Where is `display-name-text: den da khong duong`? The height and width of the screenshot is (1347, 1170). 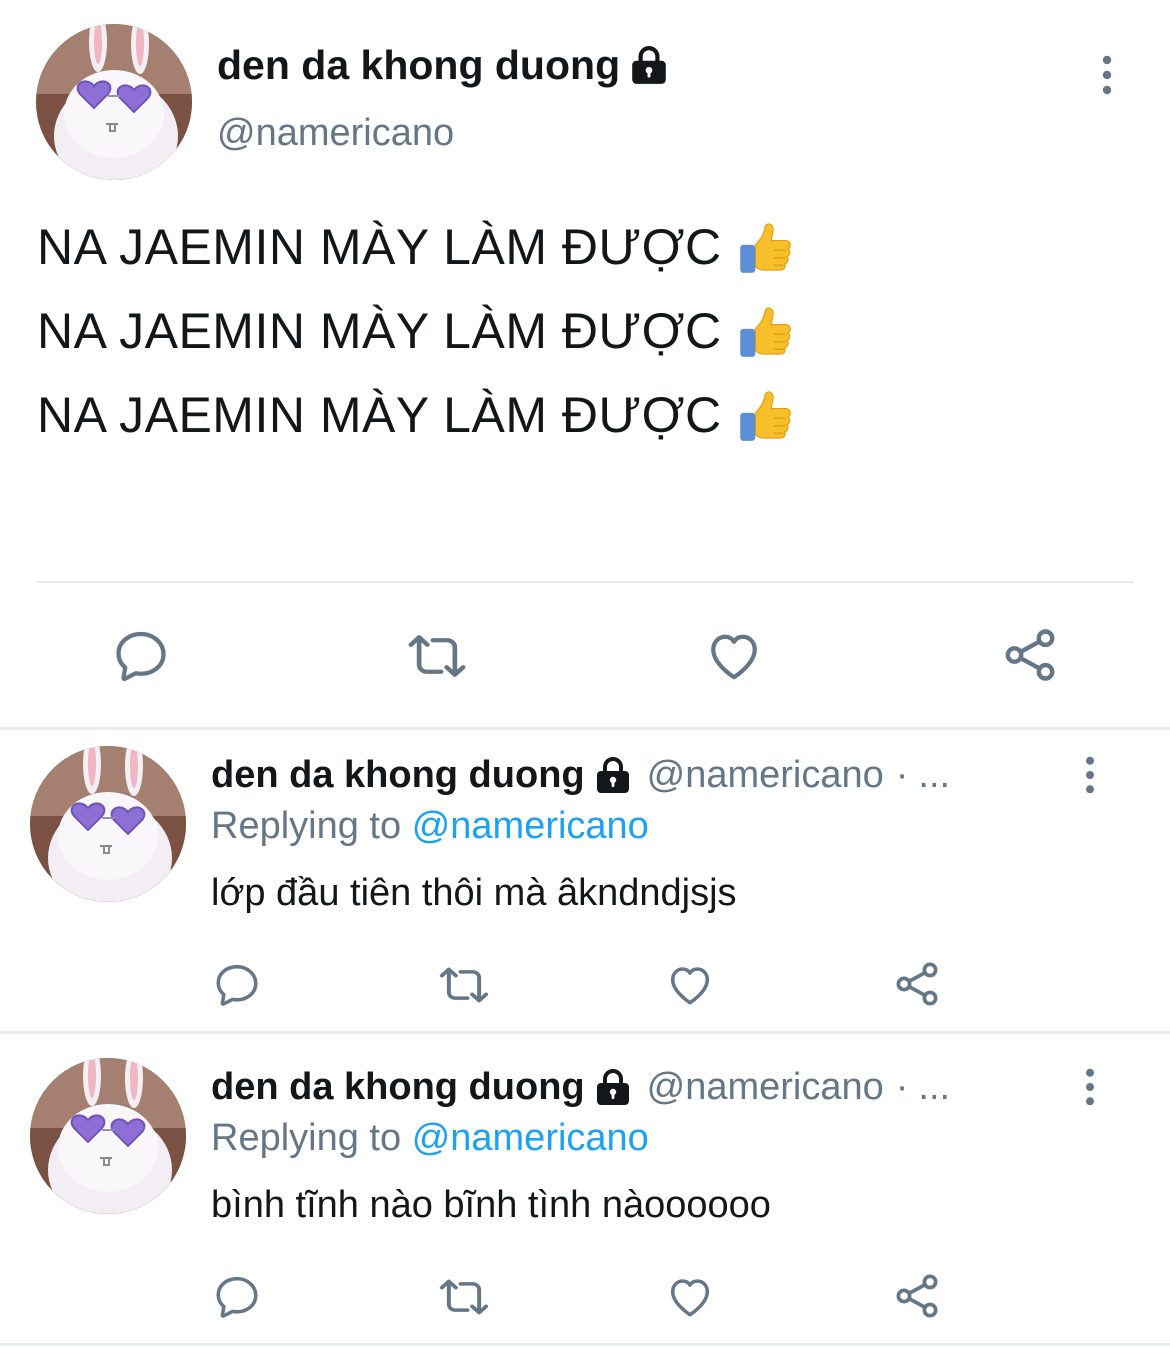
display-name-text: den da khong duong is located at coordinates (419, 65).